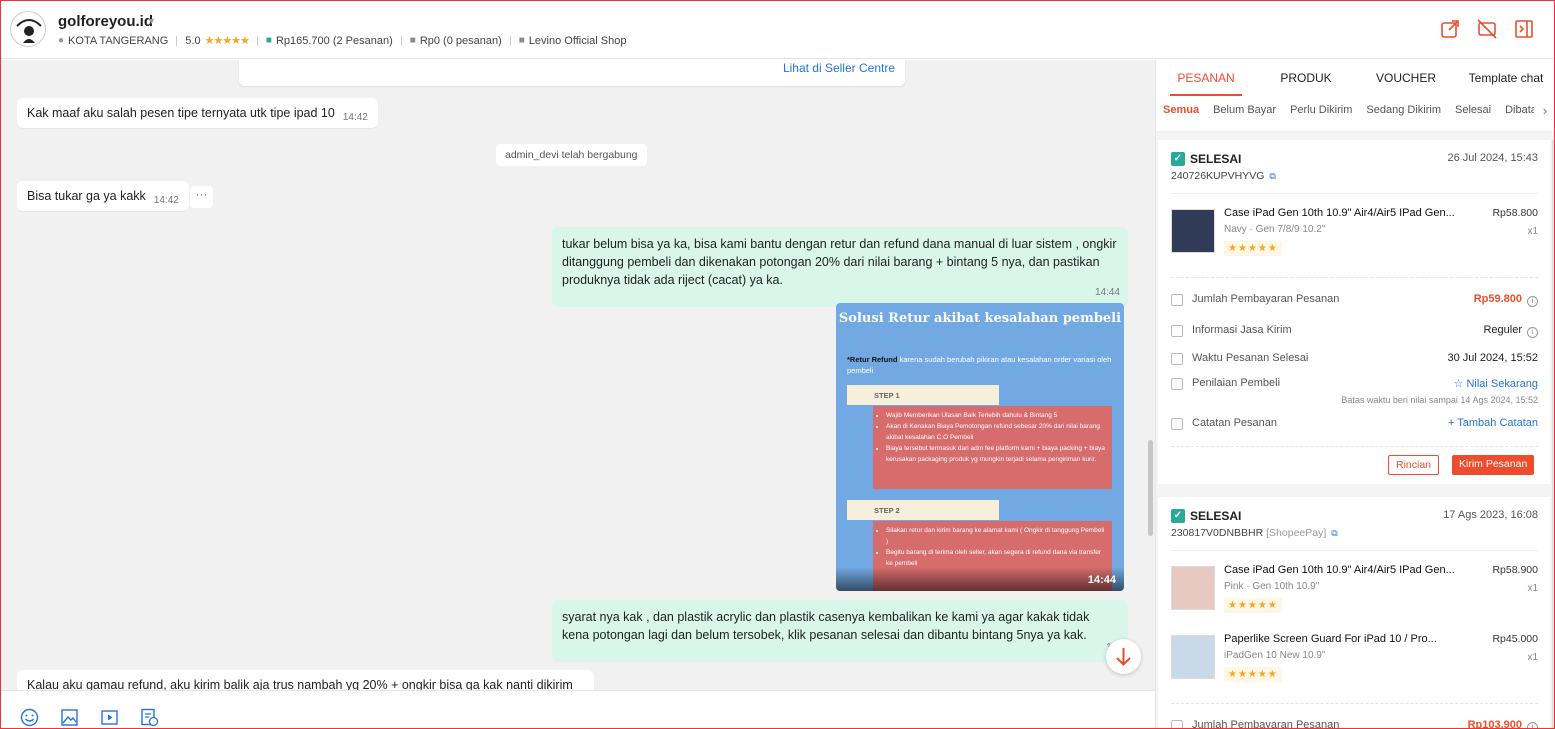  I want to click on subtab-selesai: Selesai, so click(1473, 113).